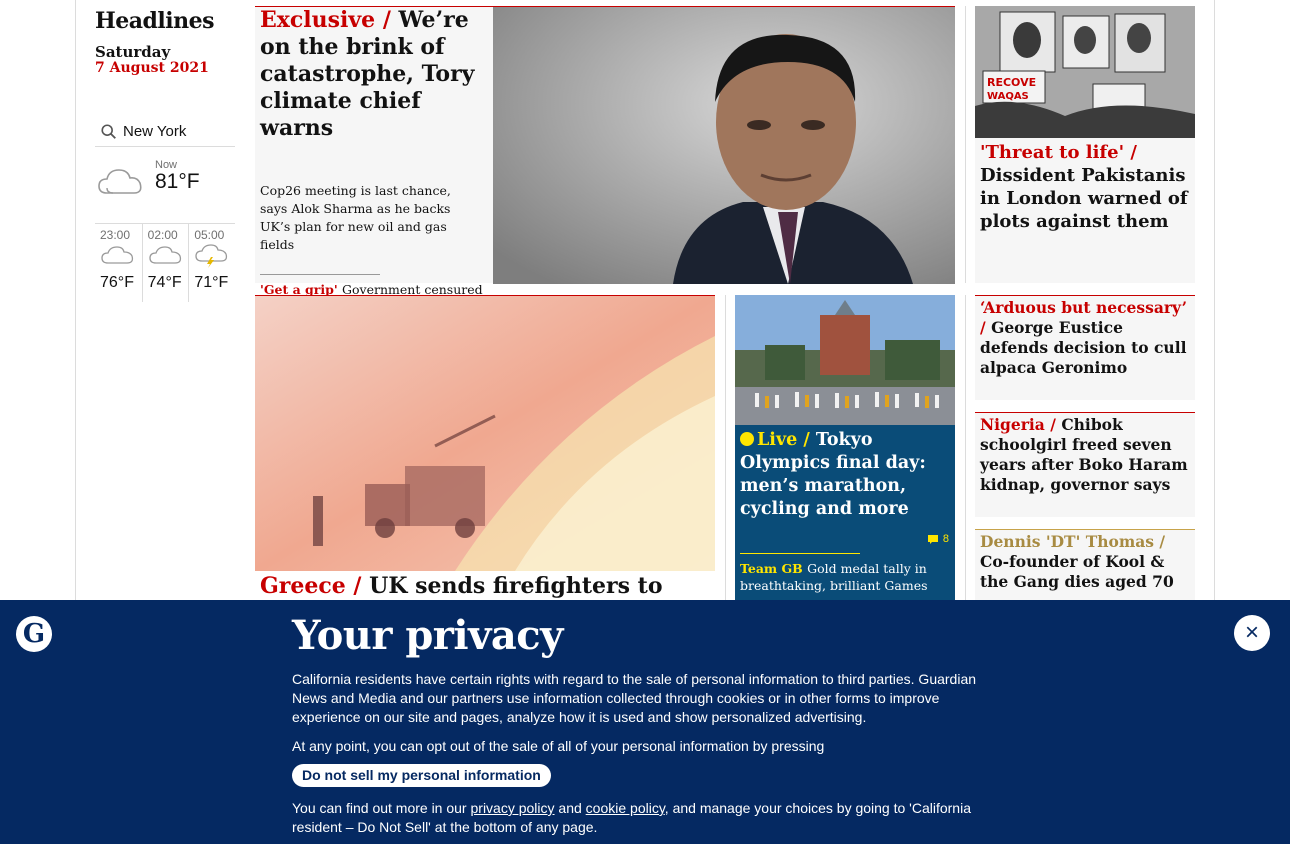  What do you see at coordinates (783, 440) in the screenshot?
I see `live-label: Live /` at bounding box center [783, 440].